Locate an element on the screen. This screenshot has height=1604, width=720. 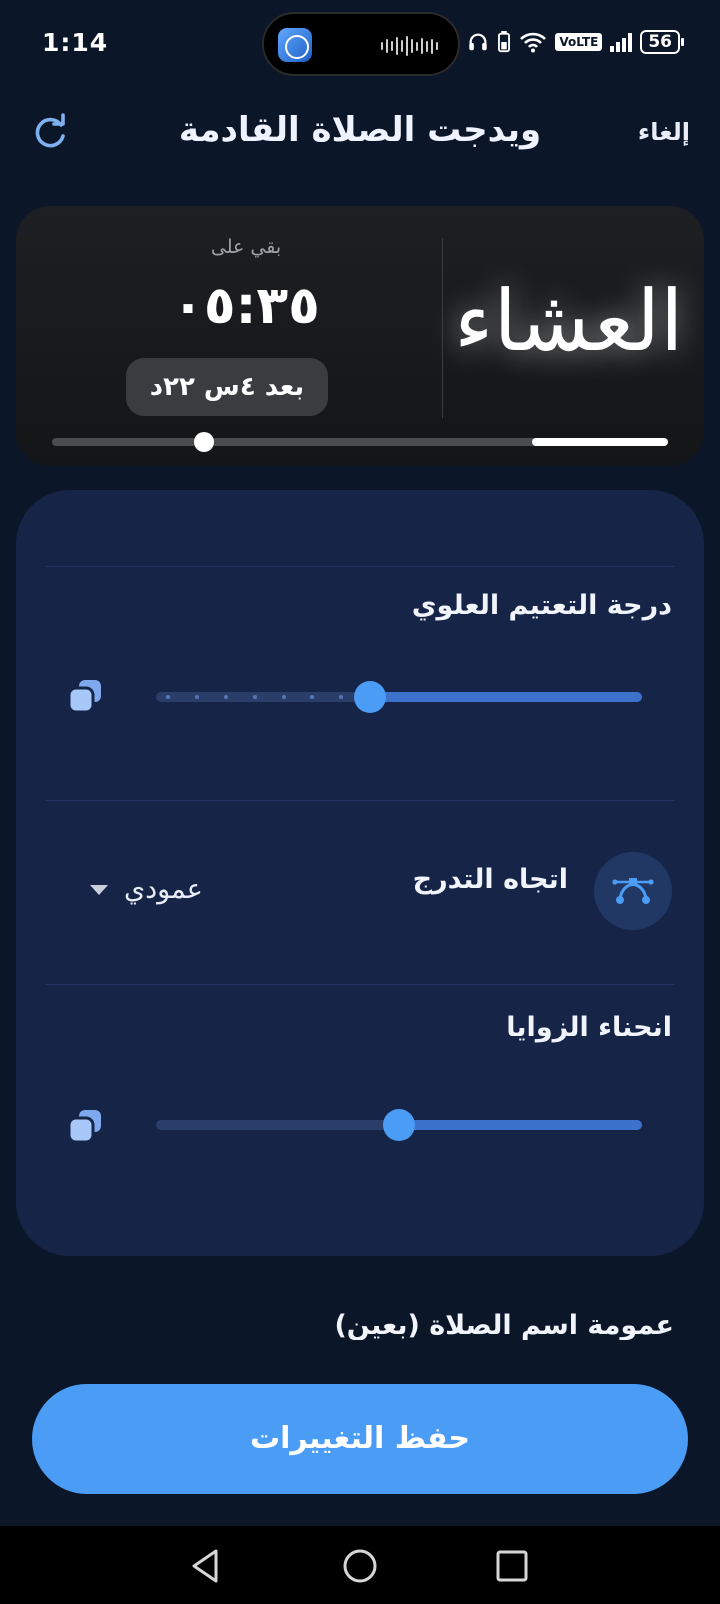
corner-radius-label: انحناء الزوايا is located at coordinates (589, 1027).